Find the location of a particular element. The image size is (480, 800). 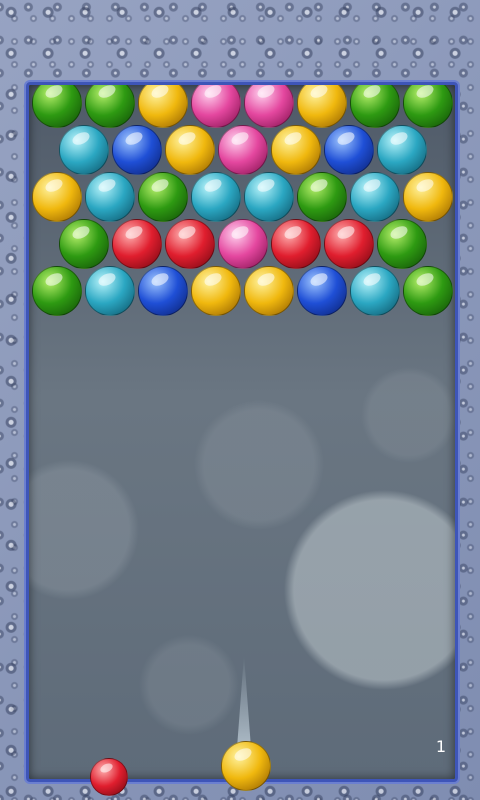

shooter-bubble is located at coordinates (246, 766).